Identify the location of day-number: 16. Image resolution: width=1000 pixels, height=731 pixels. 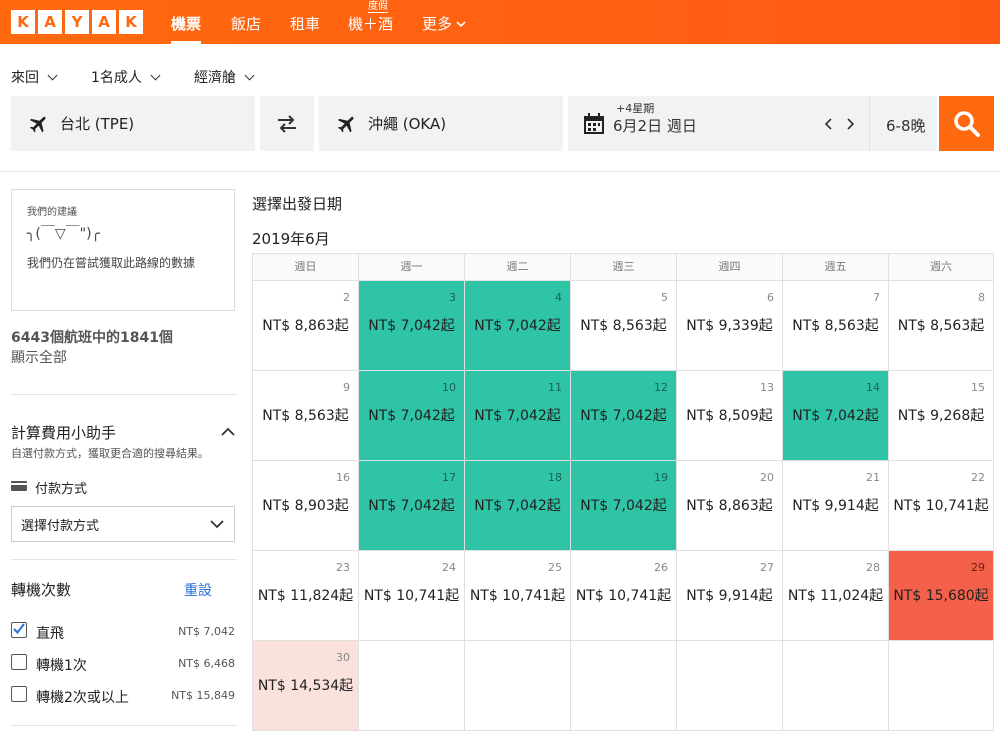
(343, 477).